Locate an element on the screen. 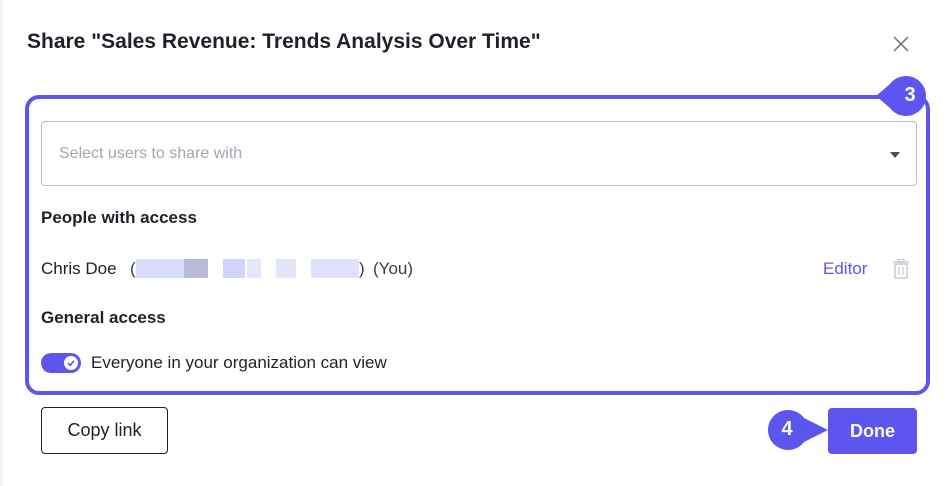 Image resolution: width=950 pixels, height=486 pixels. remove-access-button is located at coordinates (901, 269).